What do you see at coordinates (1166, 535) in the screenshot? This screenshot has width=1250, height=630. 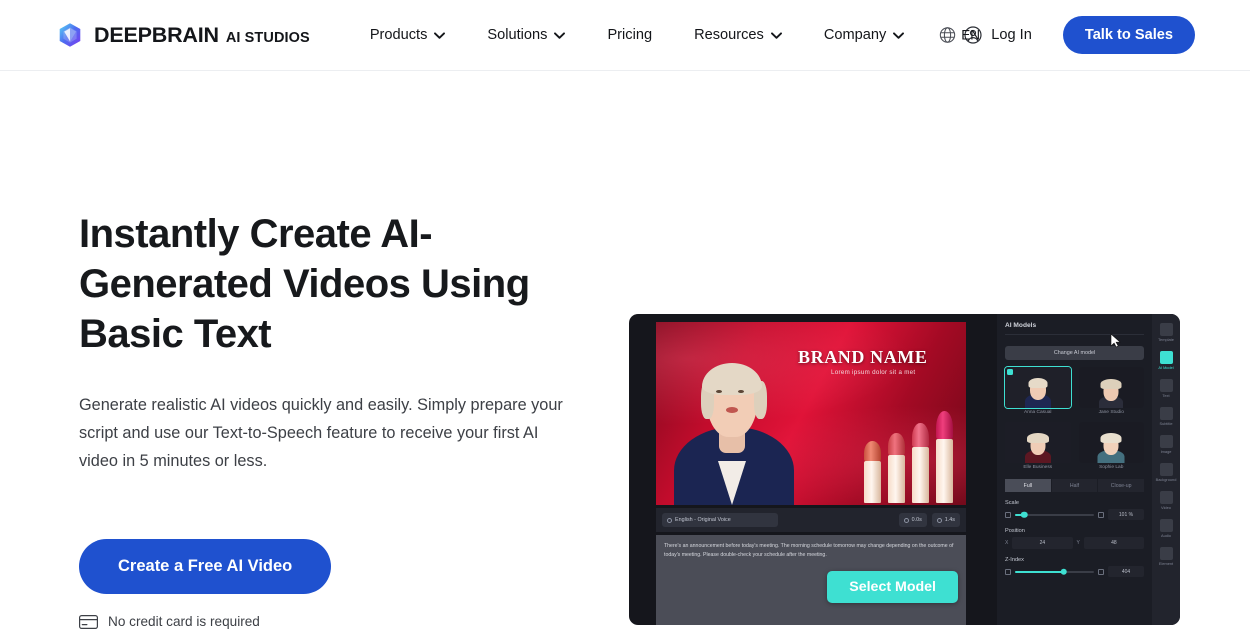 I see `rail-label: Audio` at bounding box center [1166, 535].